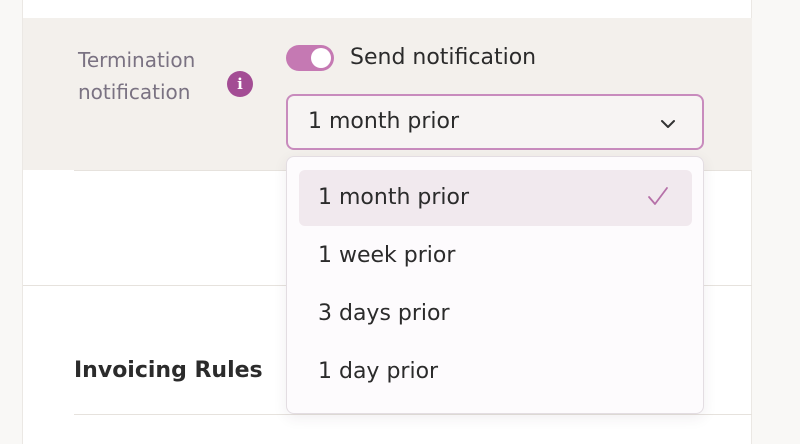 The width and height of the screenshot is (800, 444). I want to click on label-line-2: notification, so click(134, 92).